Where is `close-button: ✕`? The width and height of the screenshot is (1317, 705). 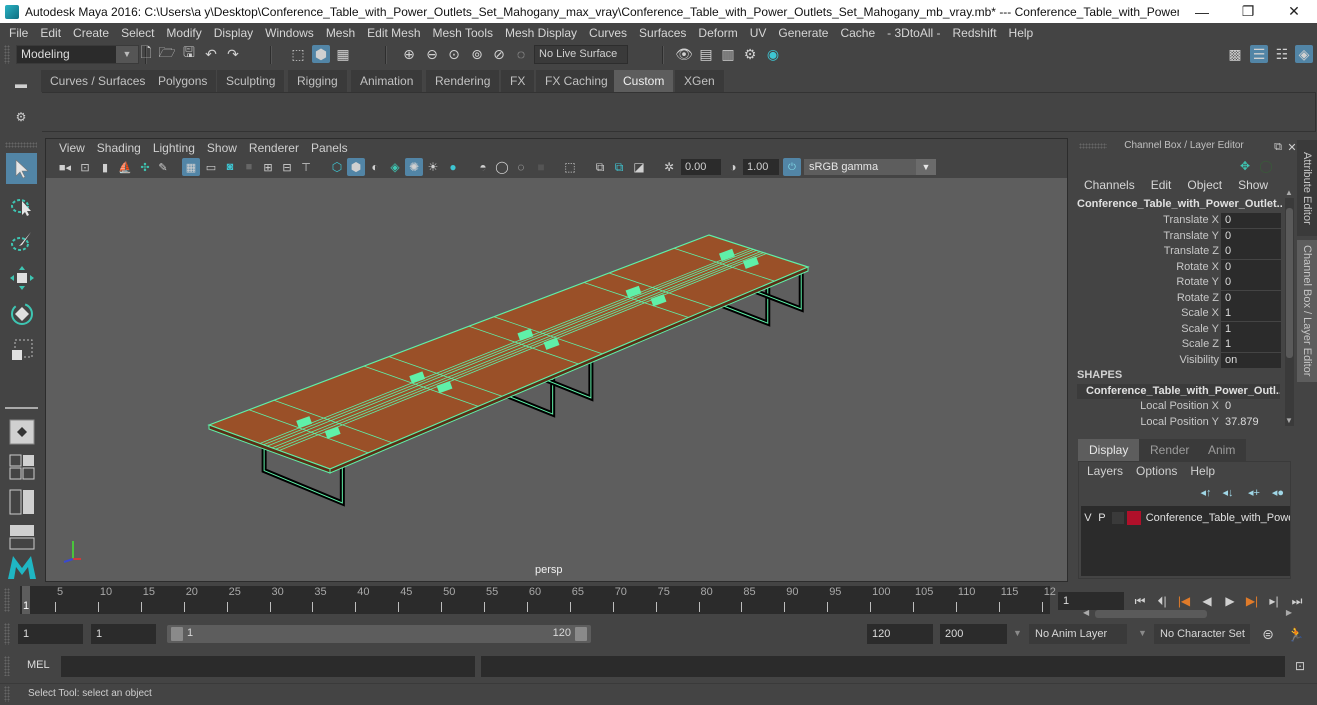 close-button: ✕ is located at coordinates (1294, 11).